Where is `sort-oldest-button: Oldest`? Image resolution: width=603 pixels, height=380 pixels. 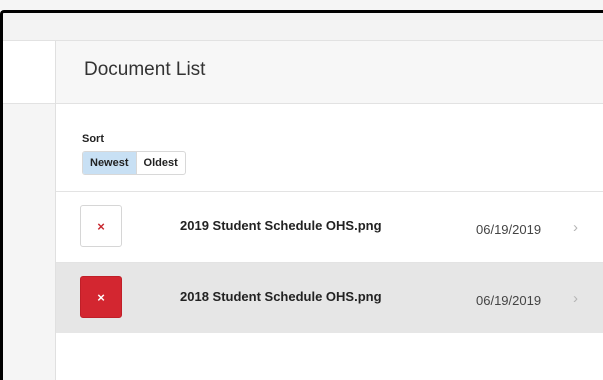 sort-oldest-button: Oldest is located at coordinates (160, 163).